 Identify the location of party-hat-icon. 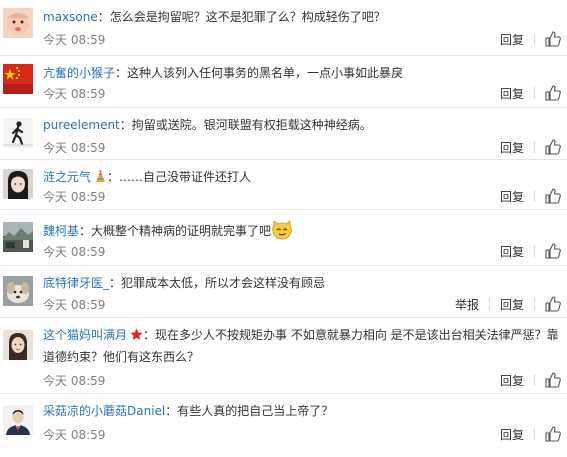
(101, 176).